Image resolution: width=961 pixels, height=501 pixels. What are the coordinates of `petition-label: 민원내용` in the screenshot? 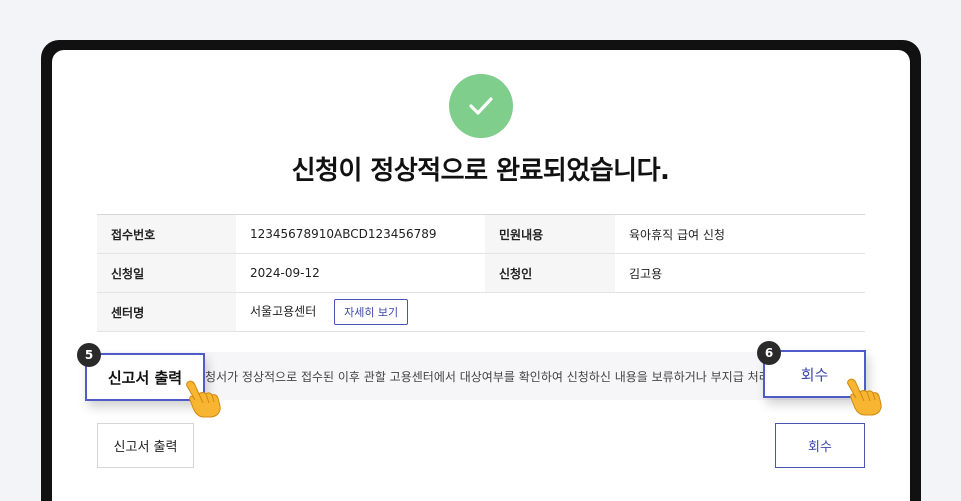 It's located at (550, 234).